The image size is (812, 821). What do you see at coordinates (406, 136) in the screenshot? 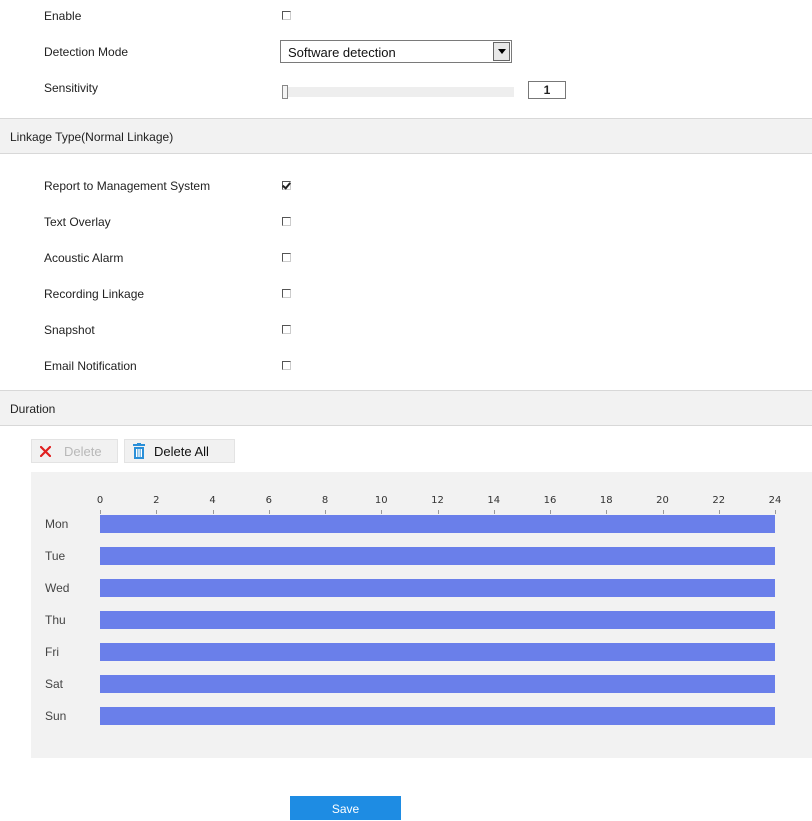
I see `linkage-section-header: Linkage Type(Normal Linkage)` at bounding box center [406, 136].